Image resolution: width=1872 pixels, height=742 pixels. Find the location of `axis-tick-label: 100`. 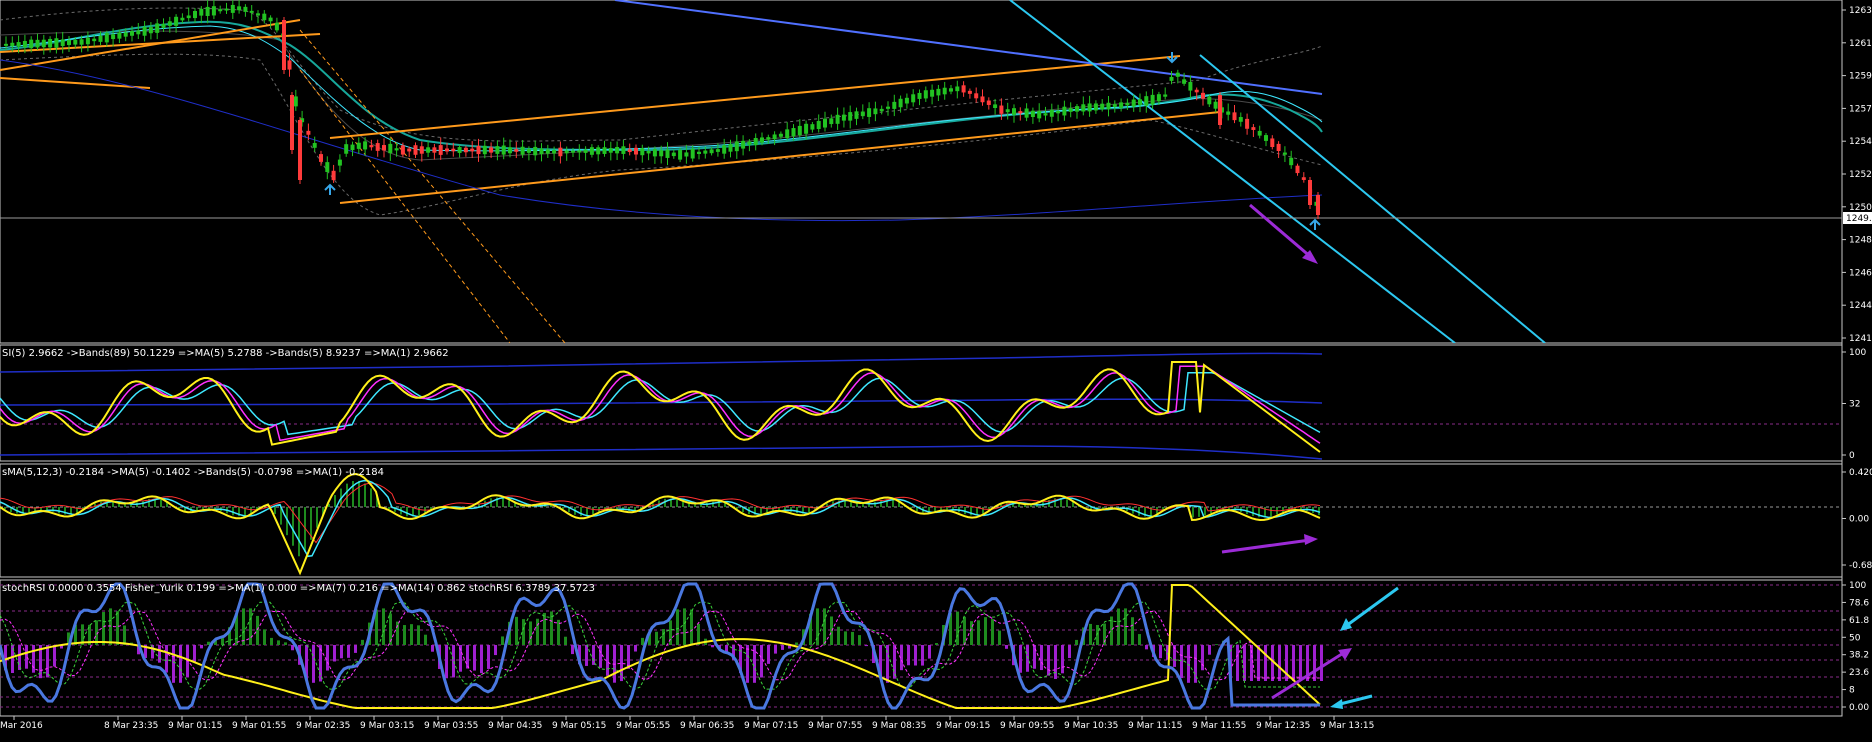

axis-tick-label: 100 is located at coordinates (1857, 586).